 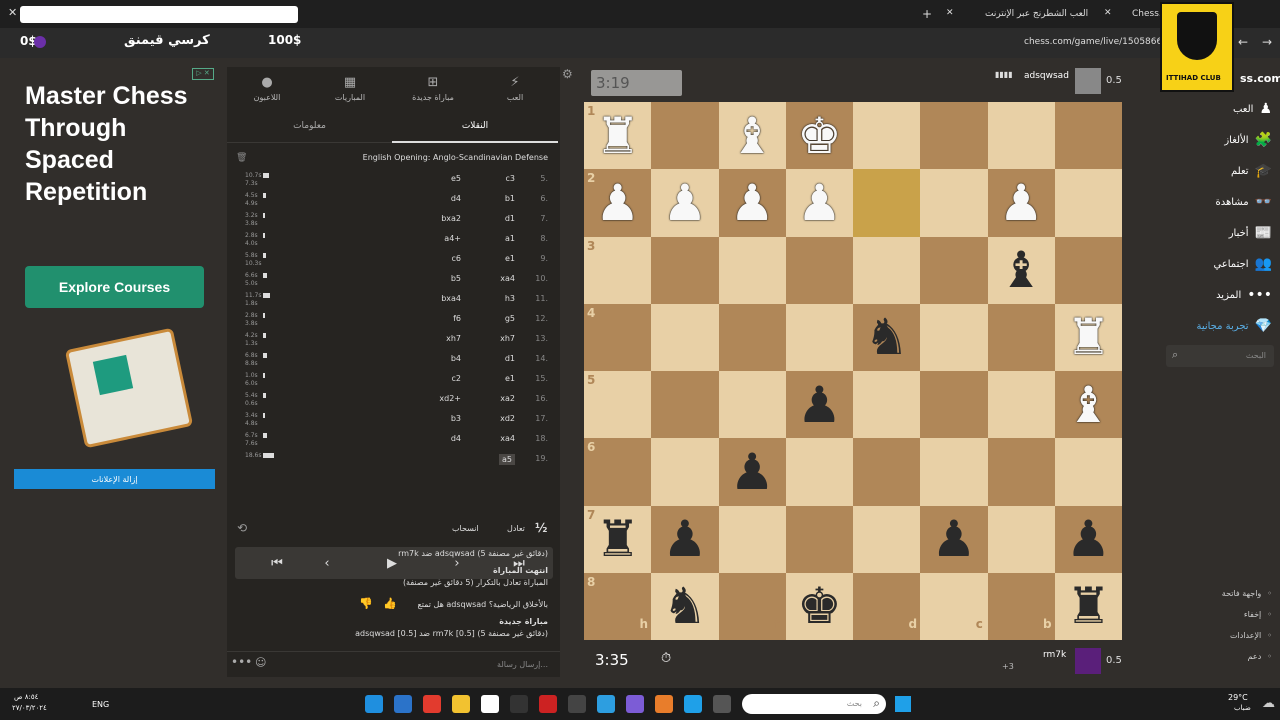 What do you see at coordinates (1021, 270) in the screenshot?
I see `black-bishop-icon: ♝` at bounding box center [1021, 270].